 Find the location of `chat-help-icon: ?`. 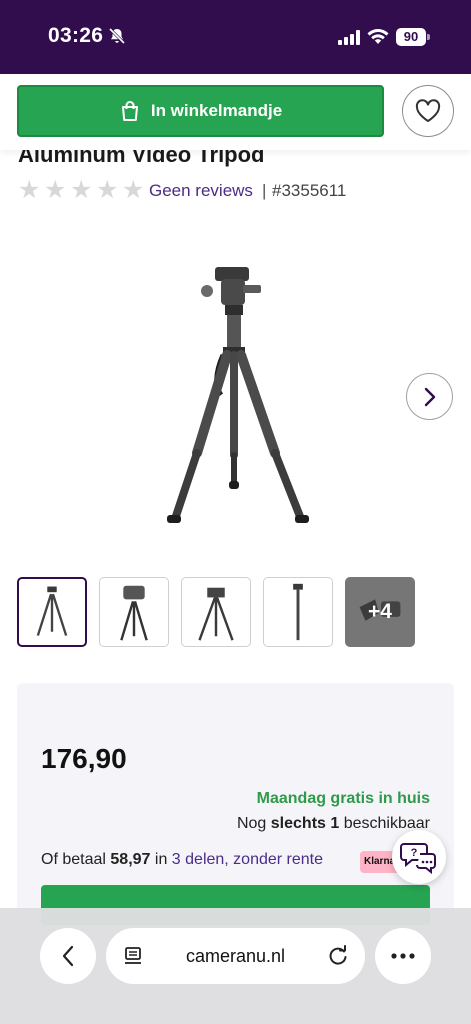

chat-help-icon: ? is located at coordinates (418, 858).